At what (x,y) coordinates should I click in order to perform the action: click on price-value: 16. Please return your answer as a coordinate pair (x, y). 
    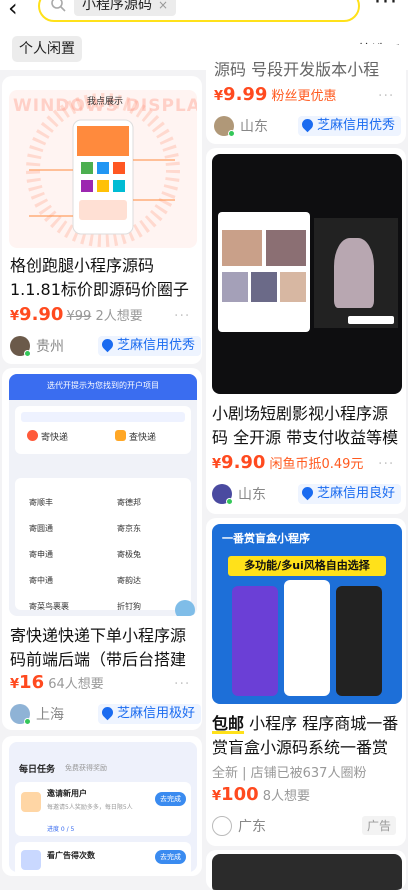
    Looking at the image, I should click on (32, 682).